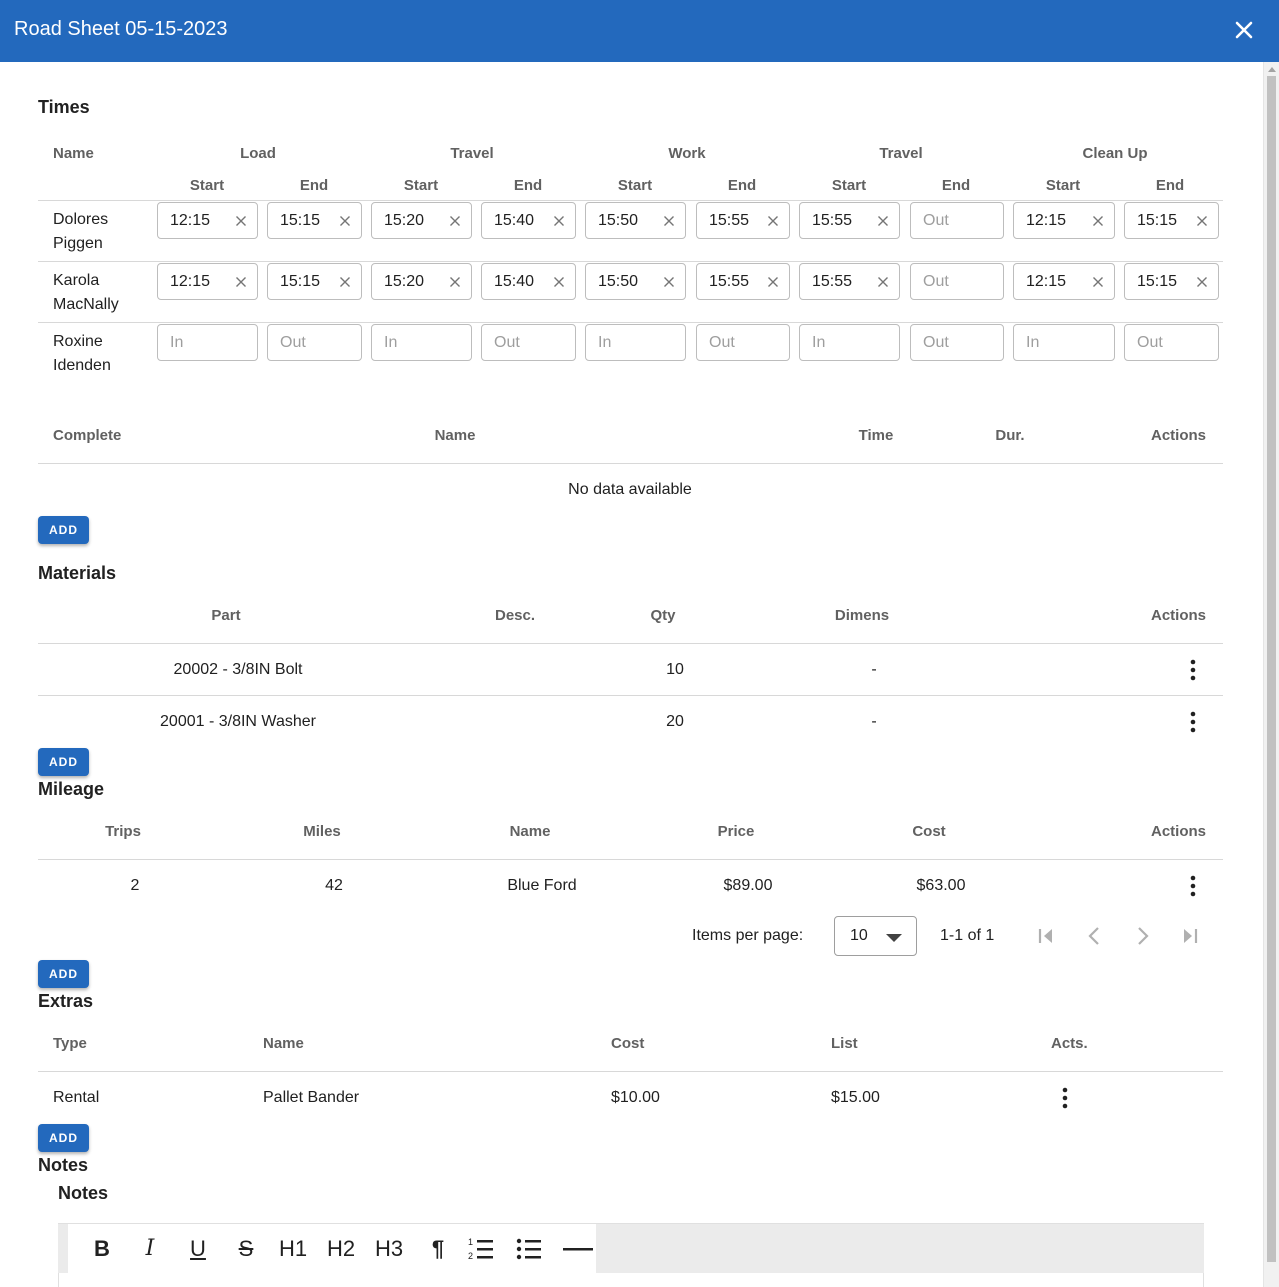  Describe the element at coordinates (63, 530) in the screenshot. I see `add-task-button: ADD` at that location.